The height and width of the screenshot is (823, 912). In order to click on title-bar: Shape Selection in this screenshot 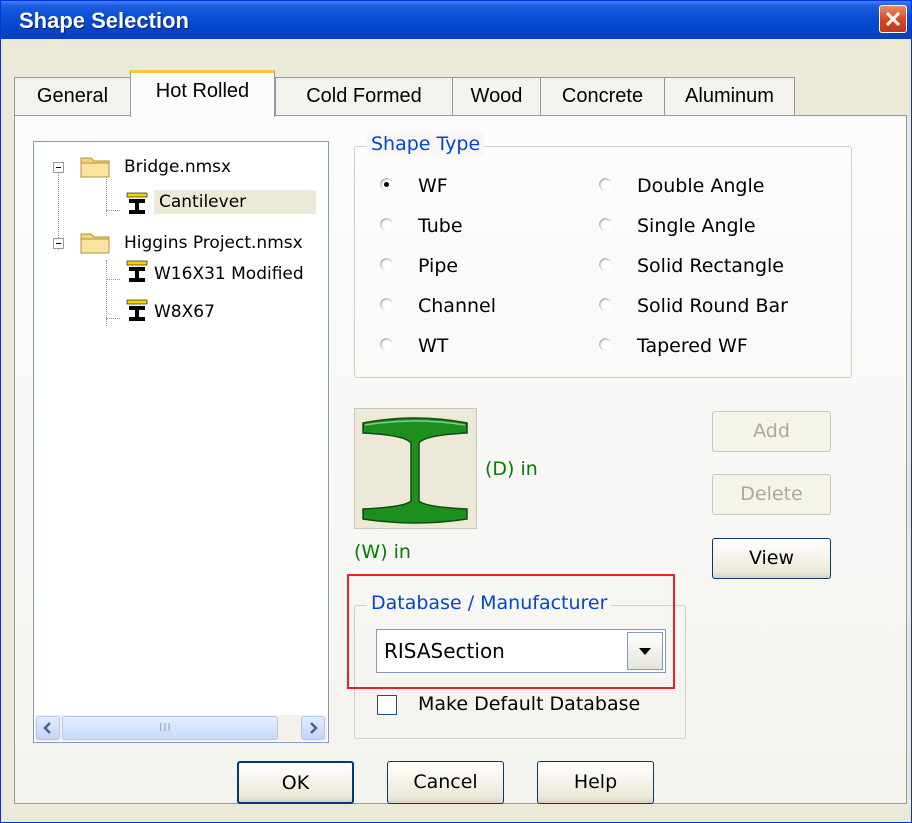, I will do `click(456, 20)`.